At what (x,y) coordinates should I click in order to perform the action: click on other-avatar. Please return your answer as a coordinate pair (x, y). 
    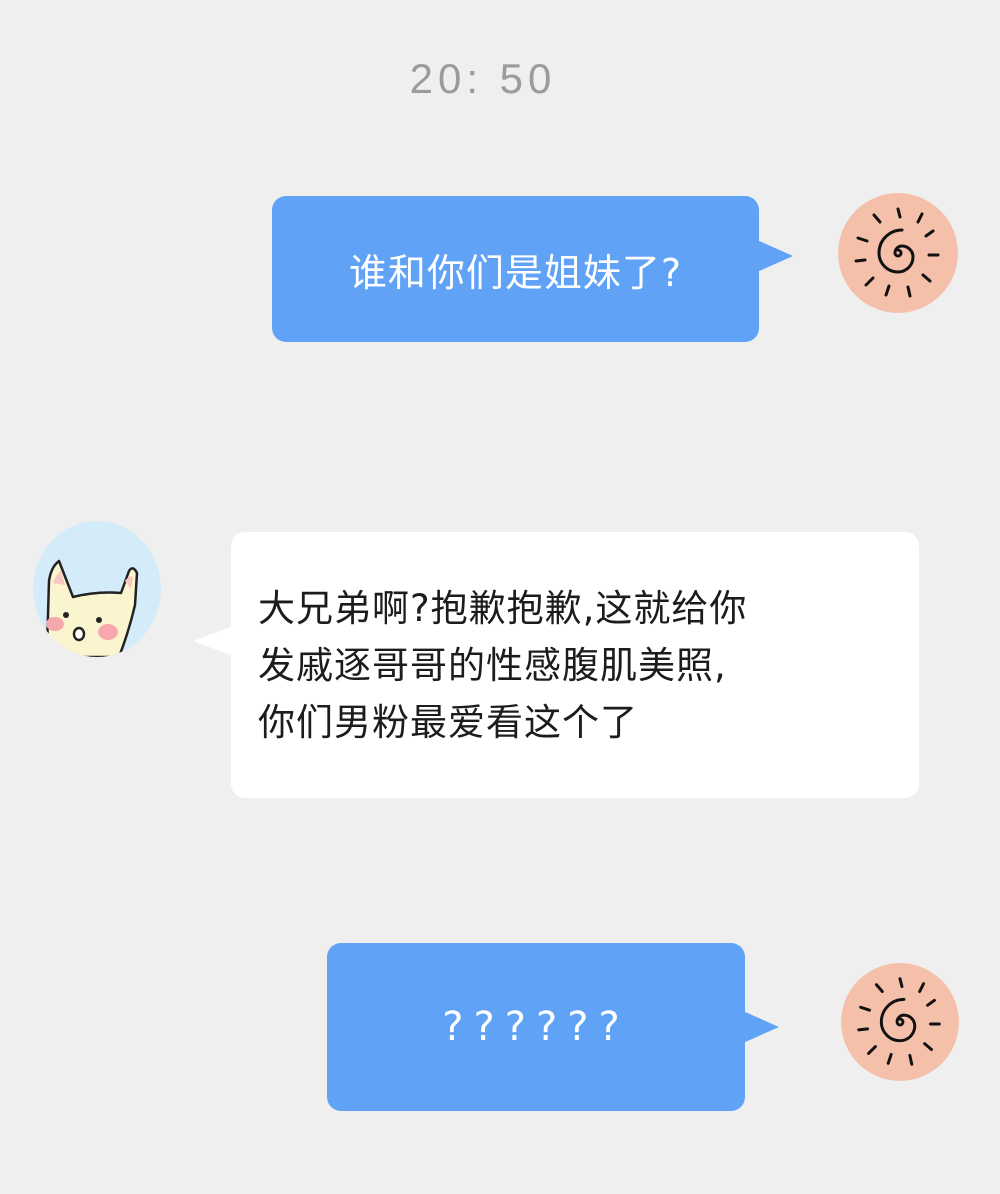
    Looking at the image, I should click on (97, 589).